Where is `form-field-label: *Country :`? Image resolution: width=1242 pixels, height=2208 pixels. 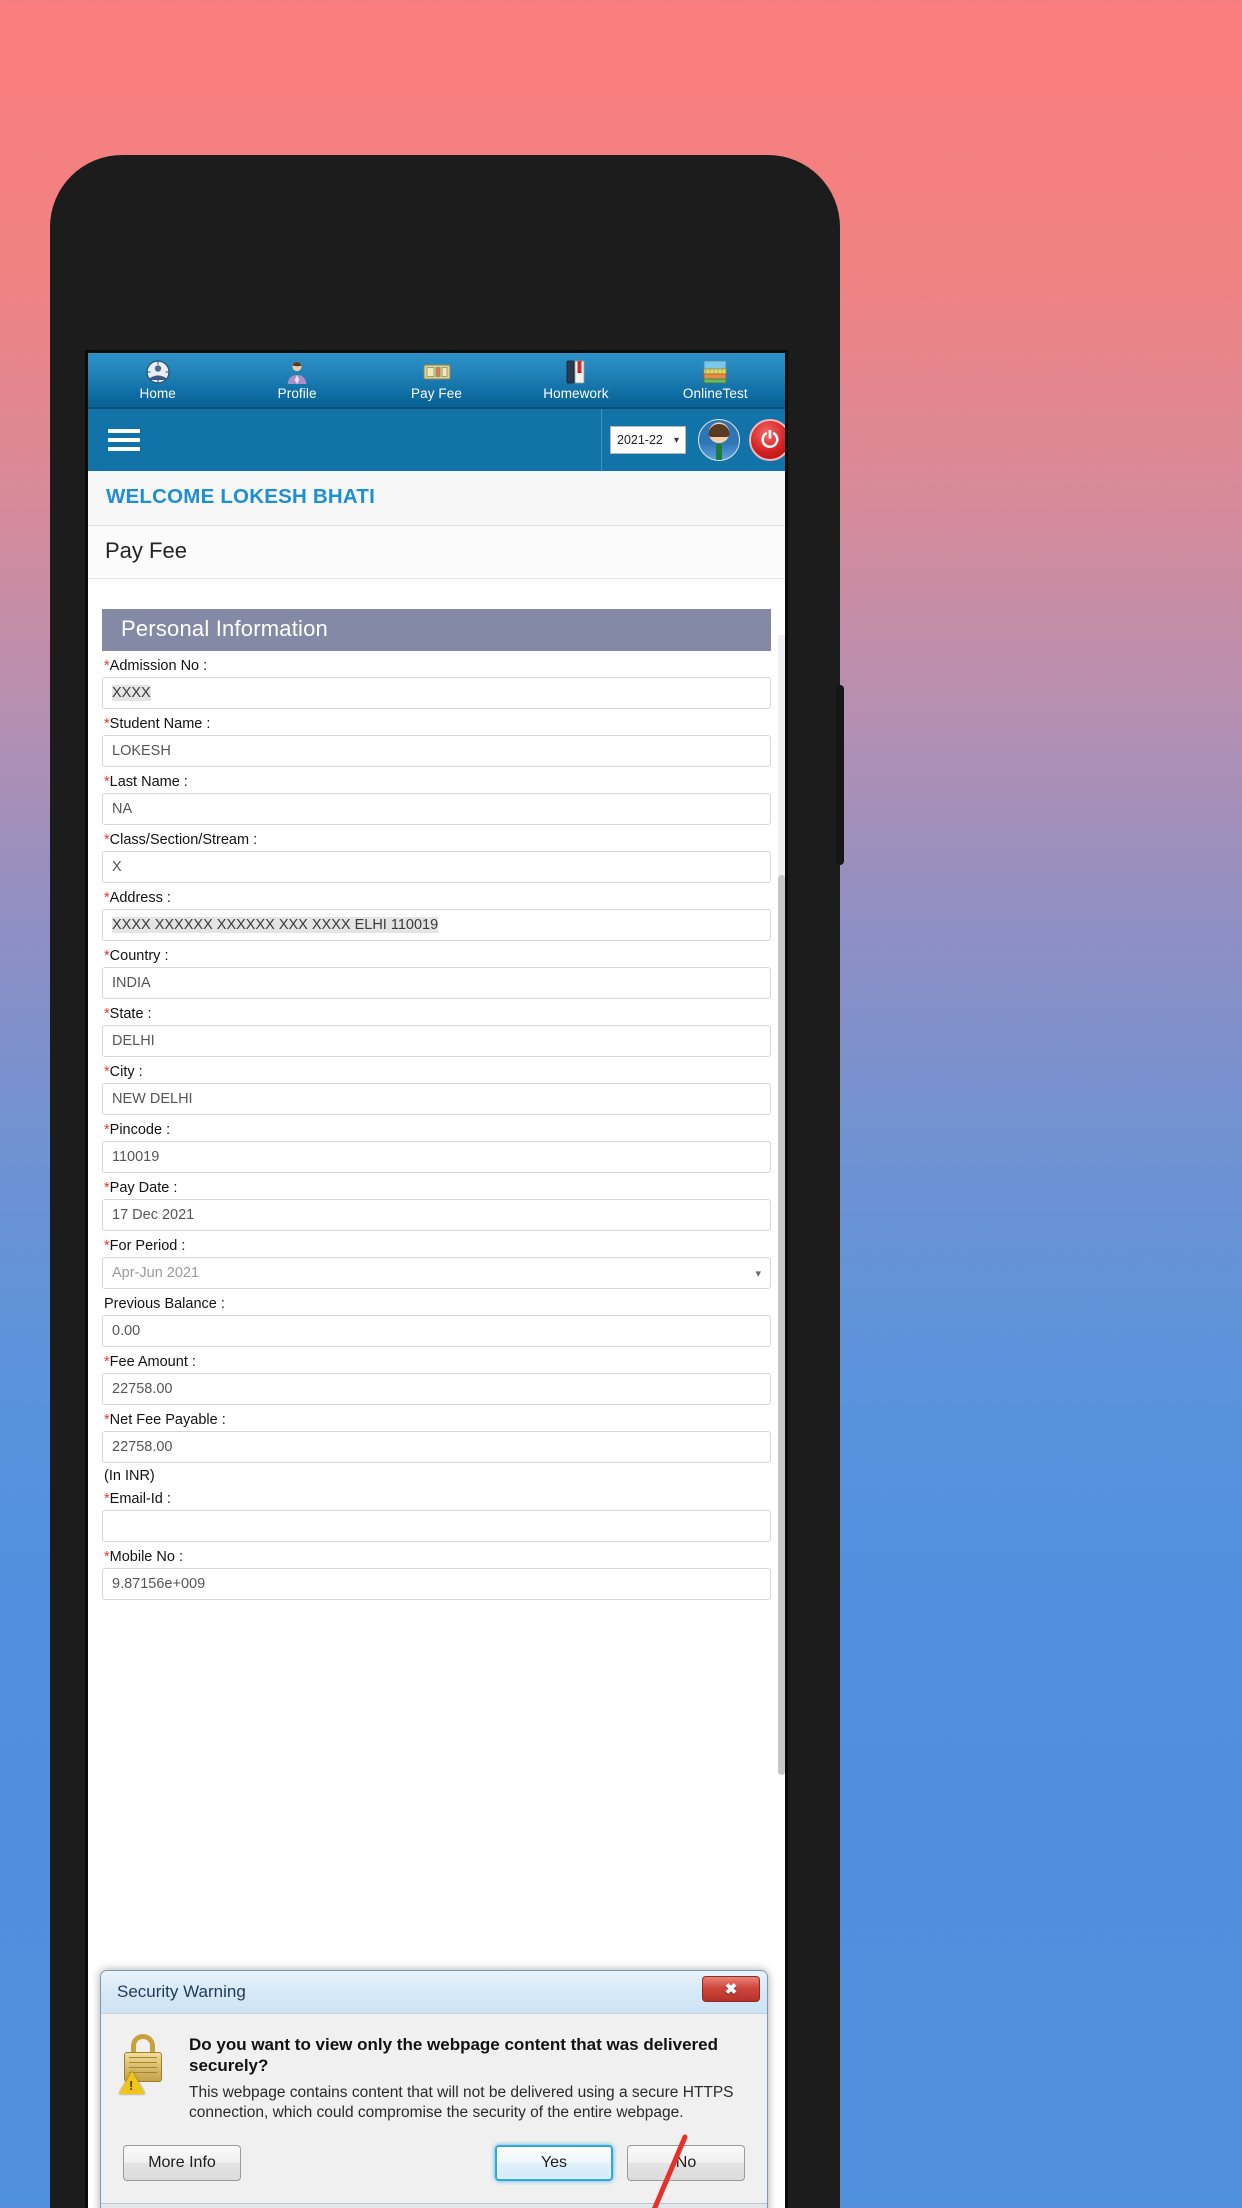
form-field-label: *Country : is located at coordinates (436, 956).